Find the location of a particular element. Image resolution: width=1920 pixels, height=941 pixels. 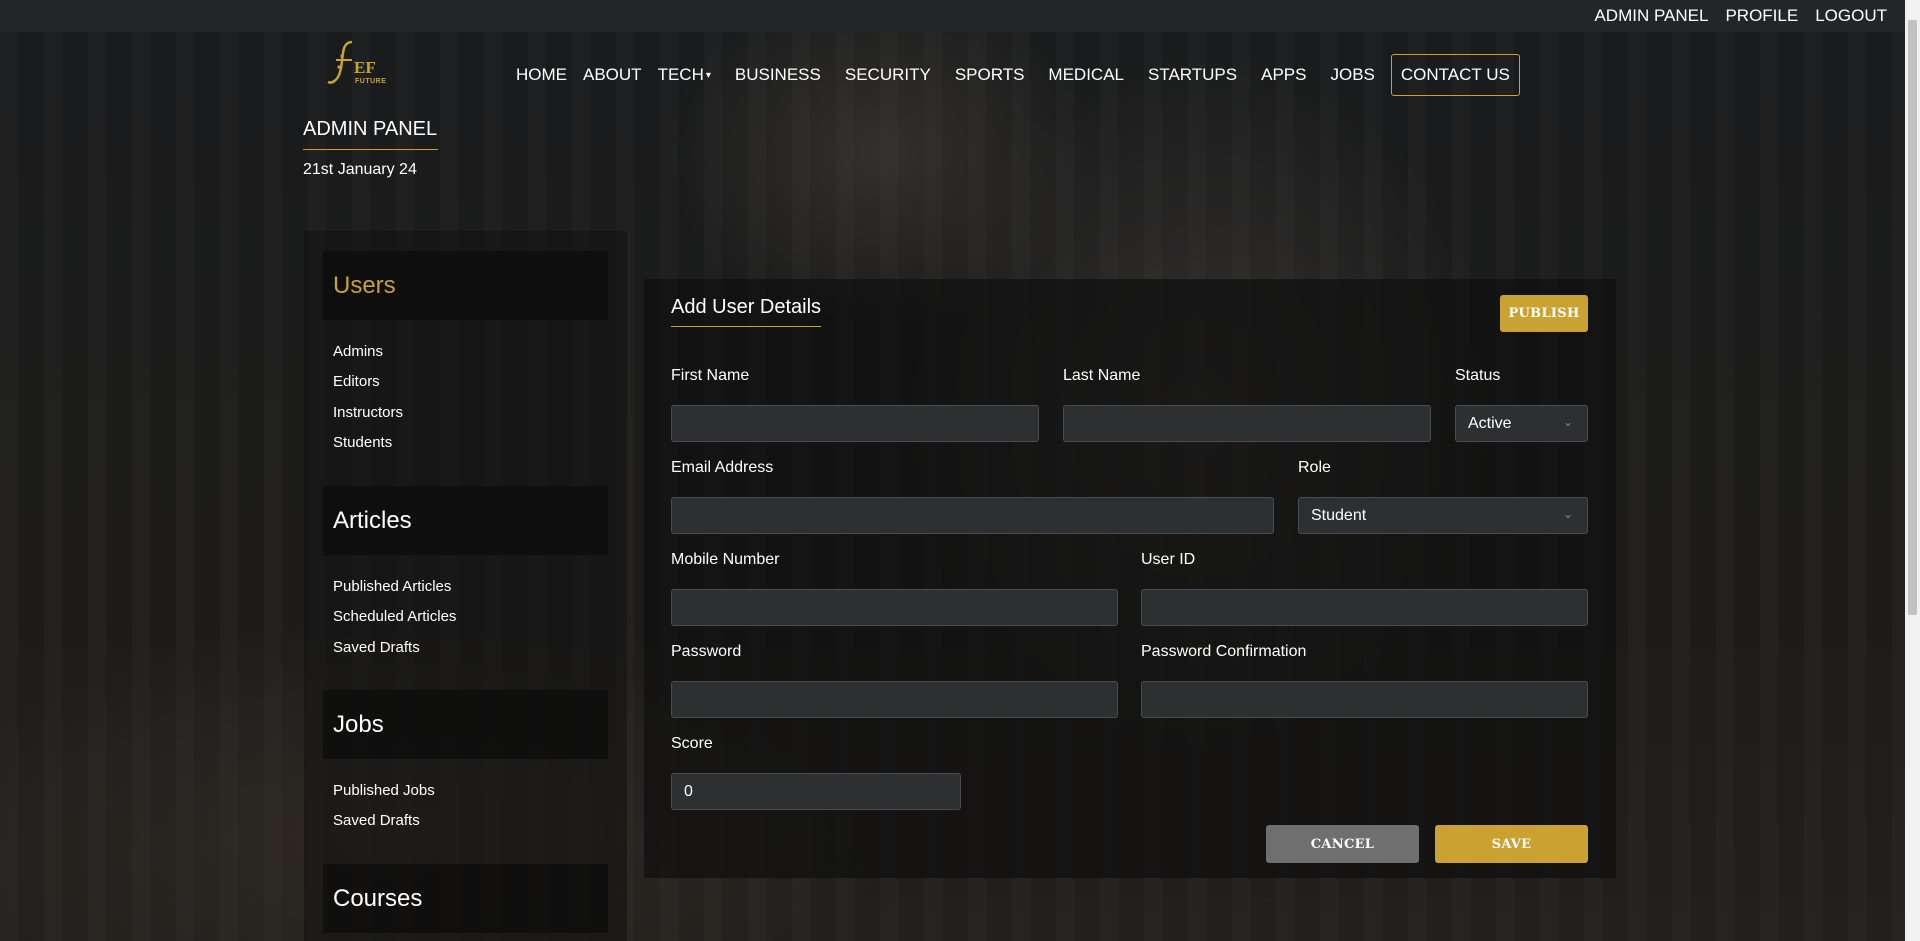

email-label: Email Address is located at coordinates (722, 467).